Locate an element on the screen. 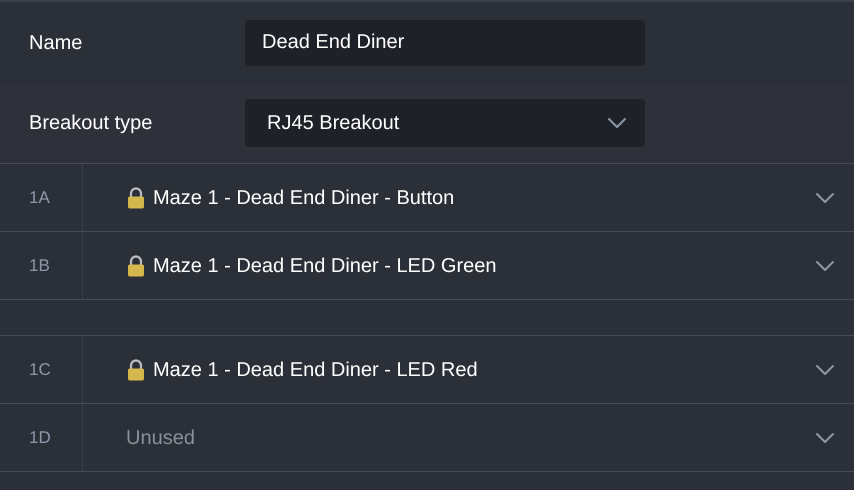 The image size is (854, 490). port-assignment-select: Unused is located at coordinates (468, 437).